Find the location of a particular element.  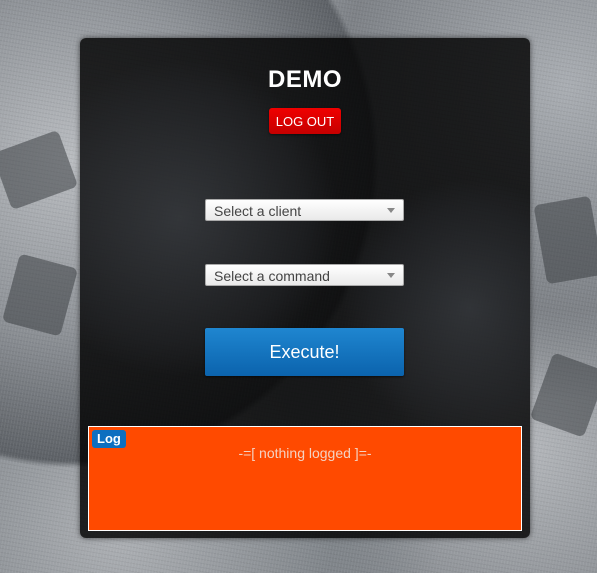

logout-button: LOG OUT is located at coordinates (305, 121).